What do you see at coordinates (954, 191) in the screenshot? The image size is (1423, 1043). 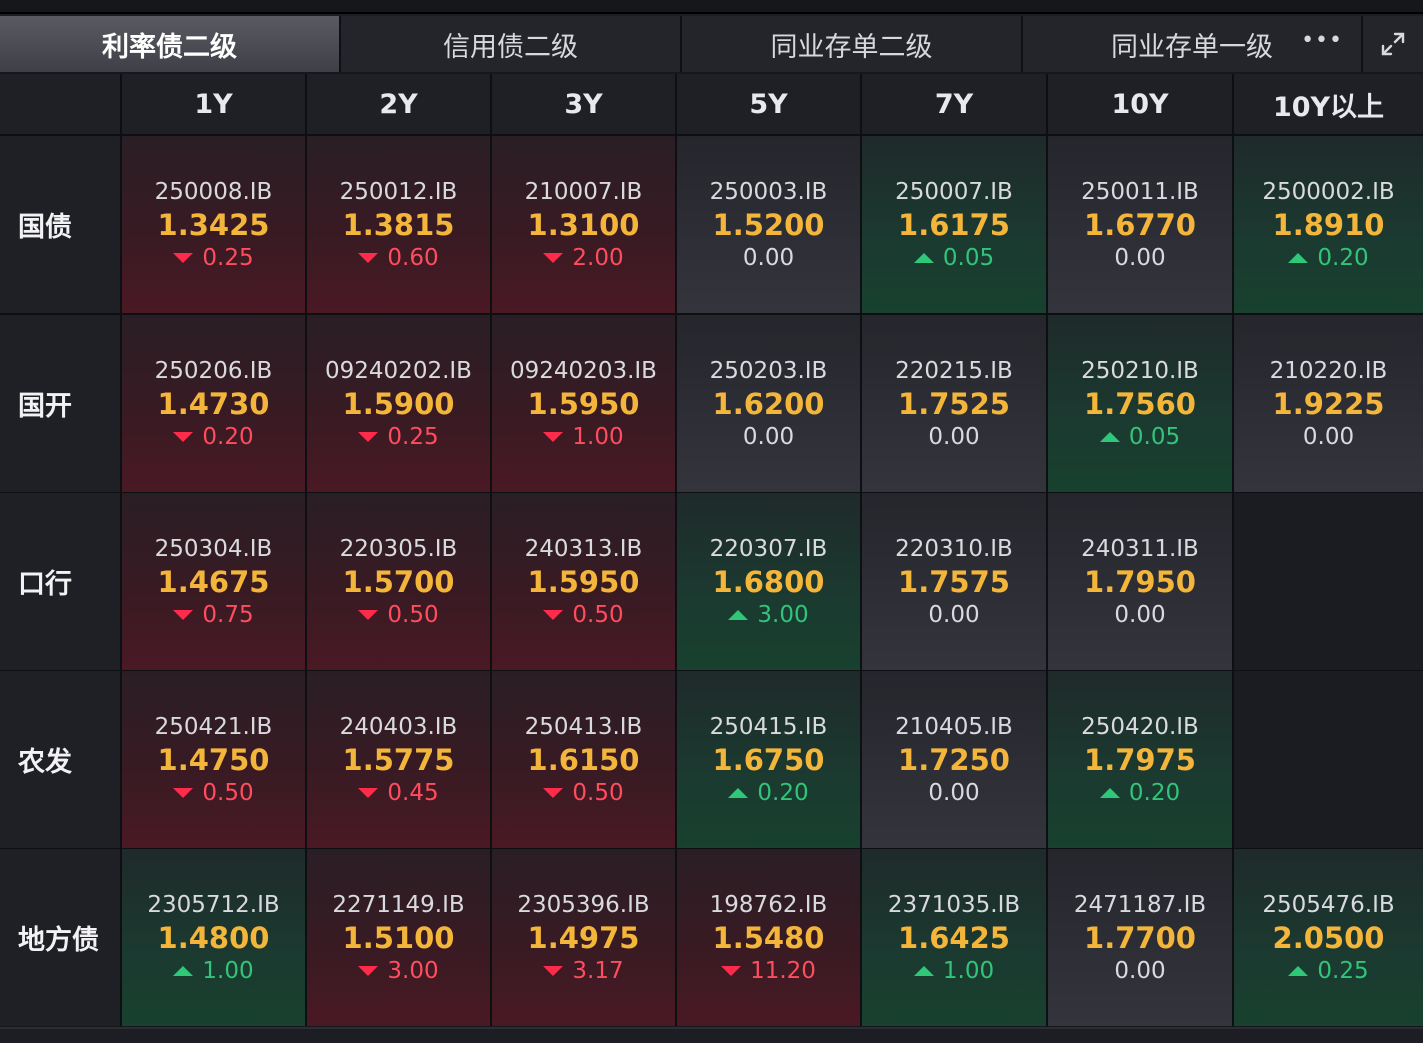 I see `bond-code: 250007.IB` at bounding box center [954, 191].